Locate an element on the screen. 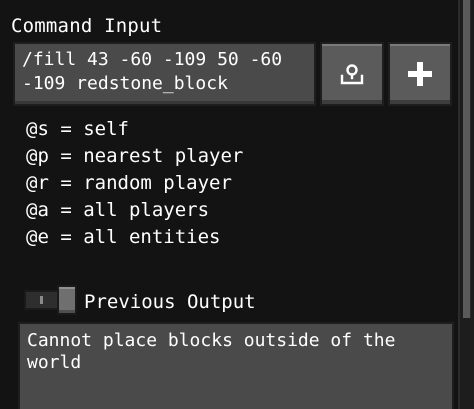 Image resolution: width=474 pixels, height=409 pixels. selector-all-players: @a = all players is located at coordinates (118, 210).